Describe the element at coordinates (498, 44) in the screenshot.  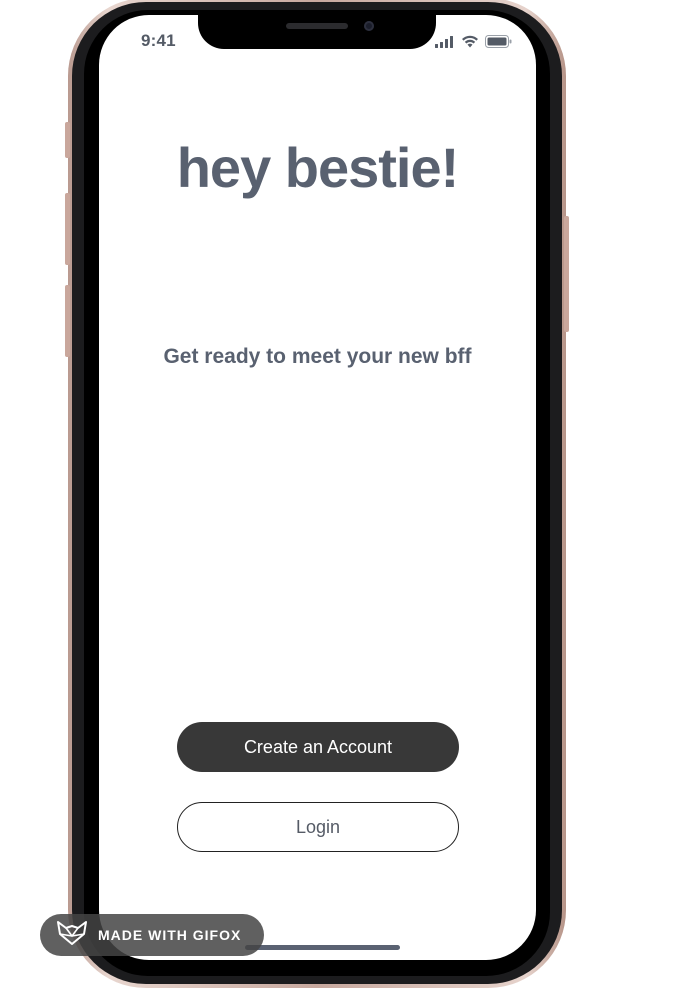
I see `battery-icon` at that location.